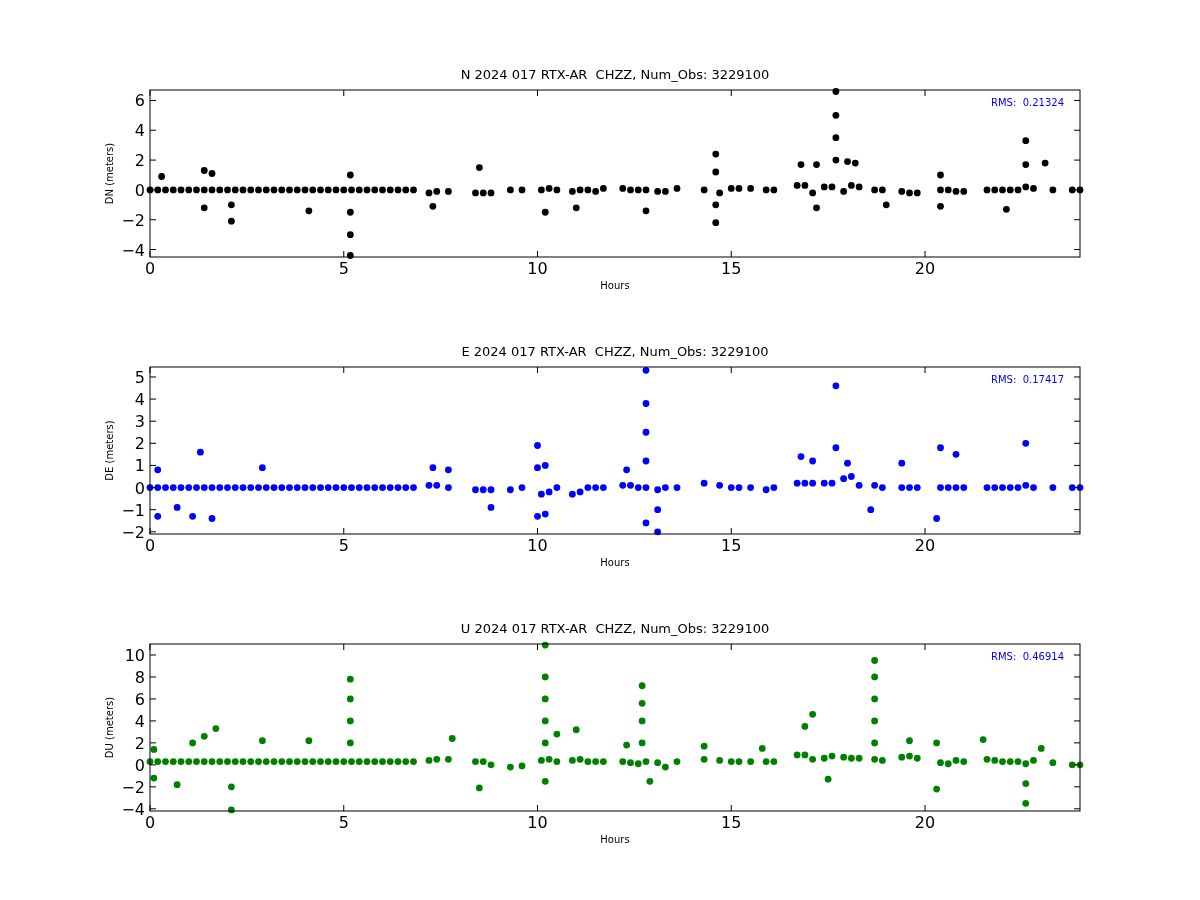  Describe the element at coordinates (1027, 102) in the screenshot. I see `rms-label: RMS: 0.21324` at that location.